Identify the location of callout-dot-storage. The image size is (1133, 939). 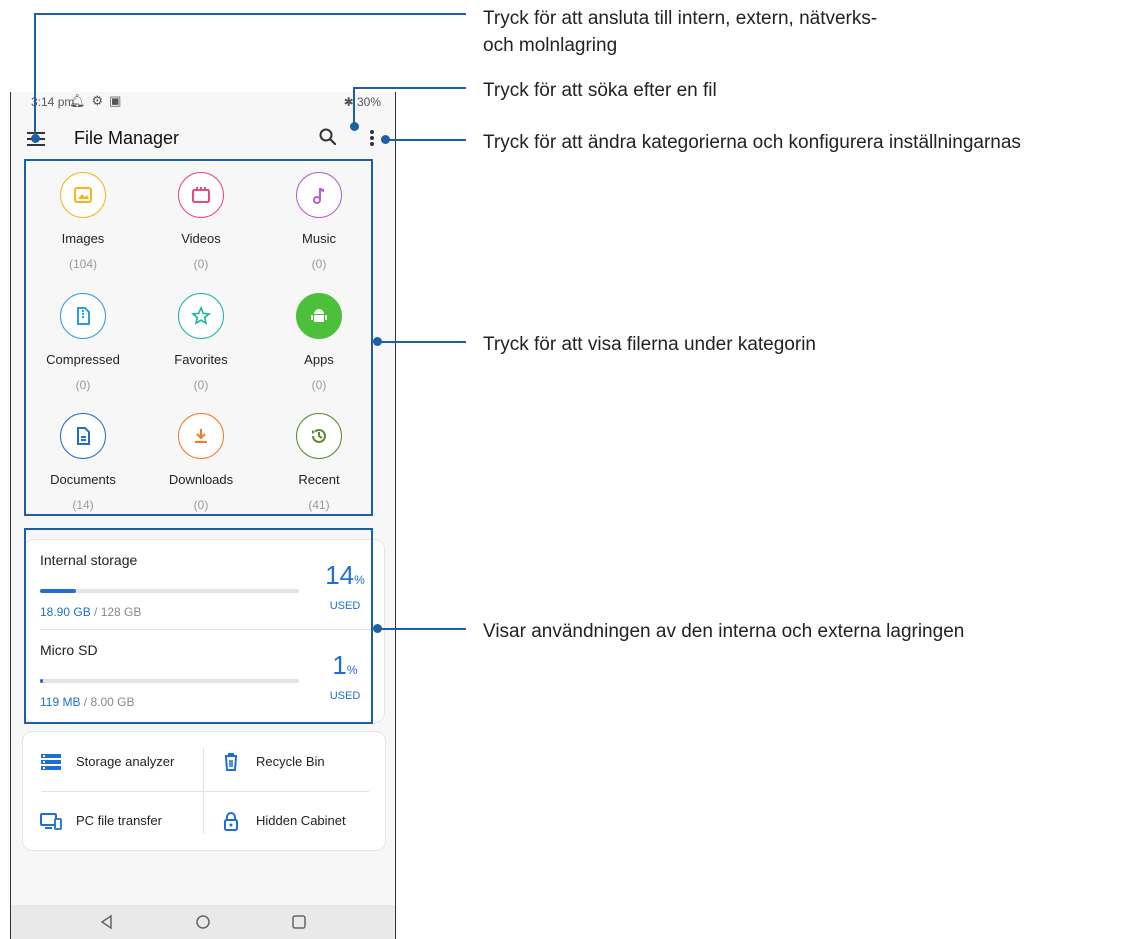
(377, 628).